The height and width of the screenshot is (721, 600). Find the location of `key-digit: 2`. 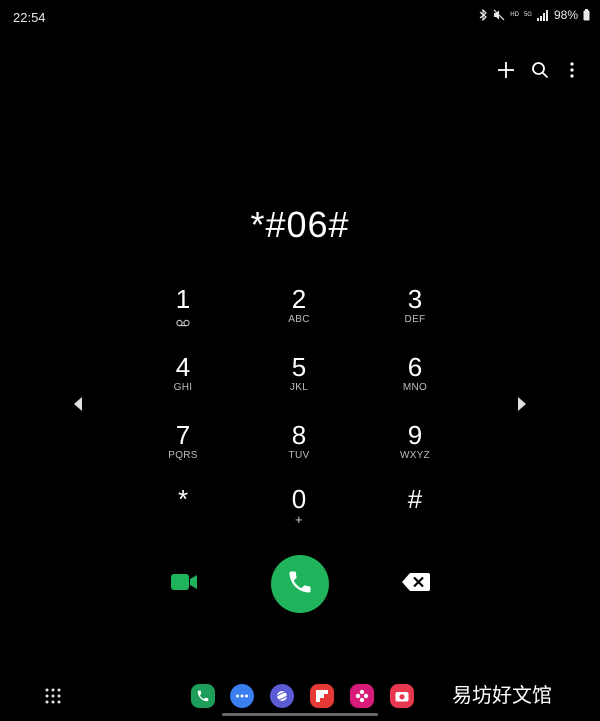

key-digit: 2 is located at coordinates (299, 299).